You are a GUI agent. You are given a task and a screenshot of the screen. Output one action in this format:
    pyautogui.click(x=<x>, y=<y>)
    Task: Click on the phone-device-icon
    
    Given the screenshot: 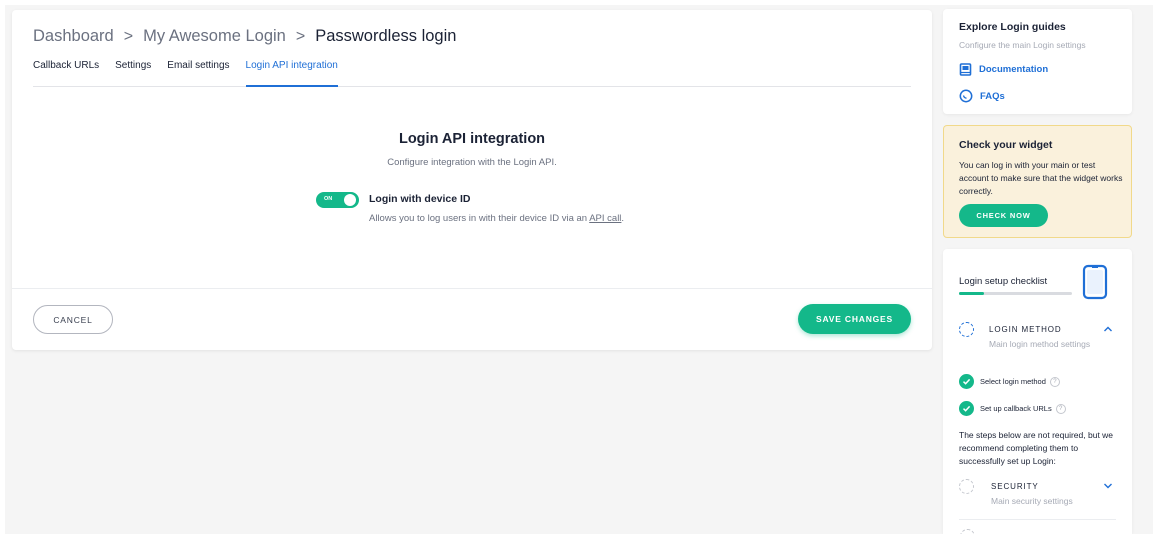 What is the action you would take?
    pyautogui.click(x=1095, y=282)
    